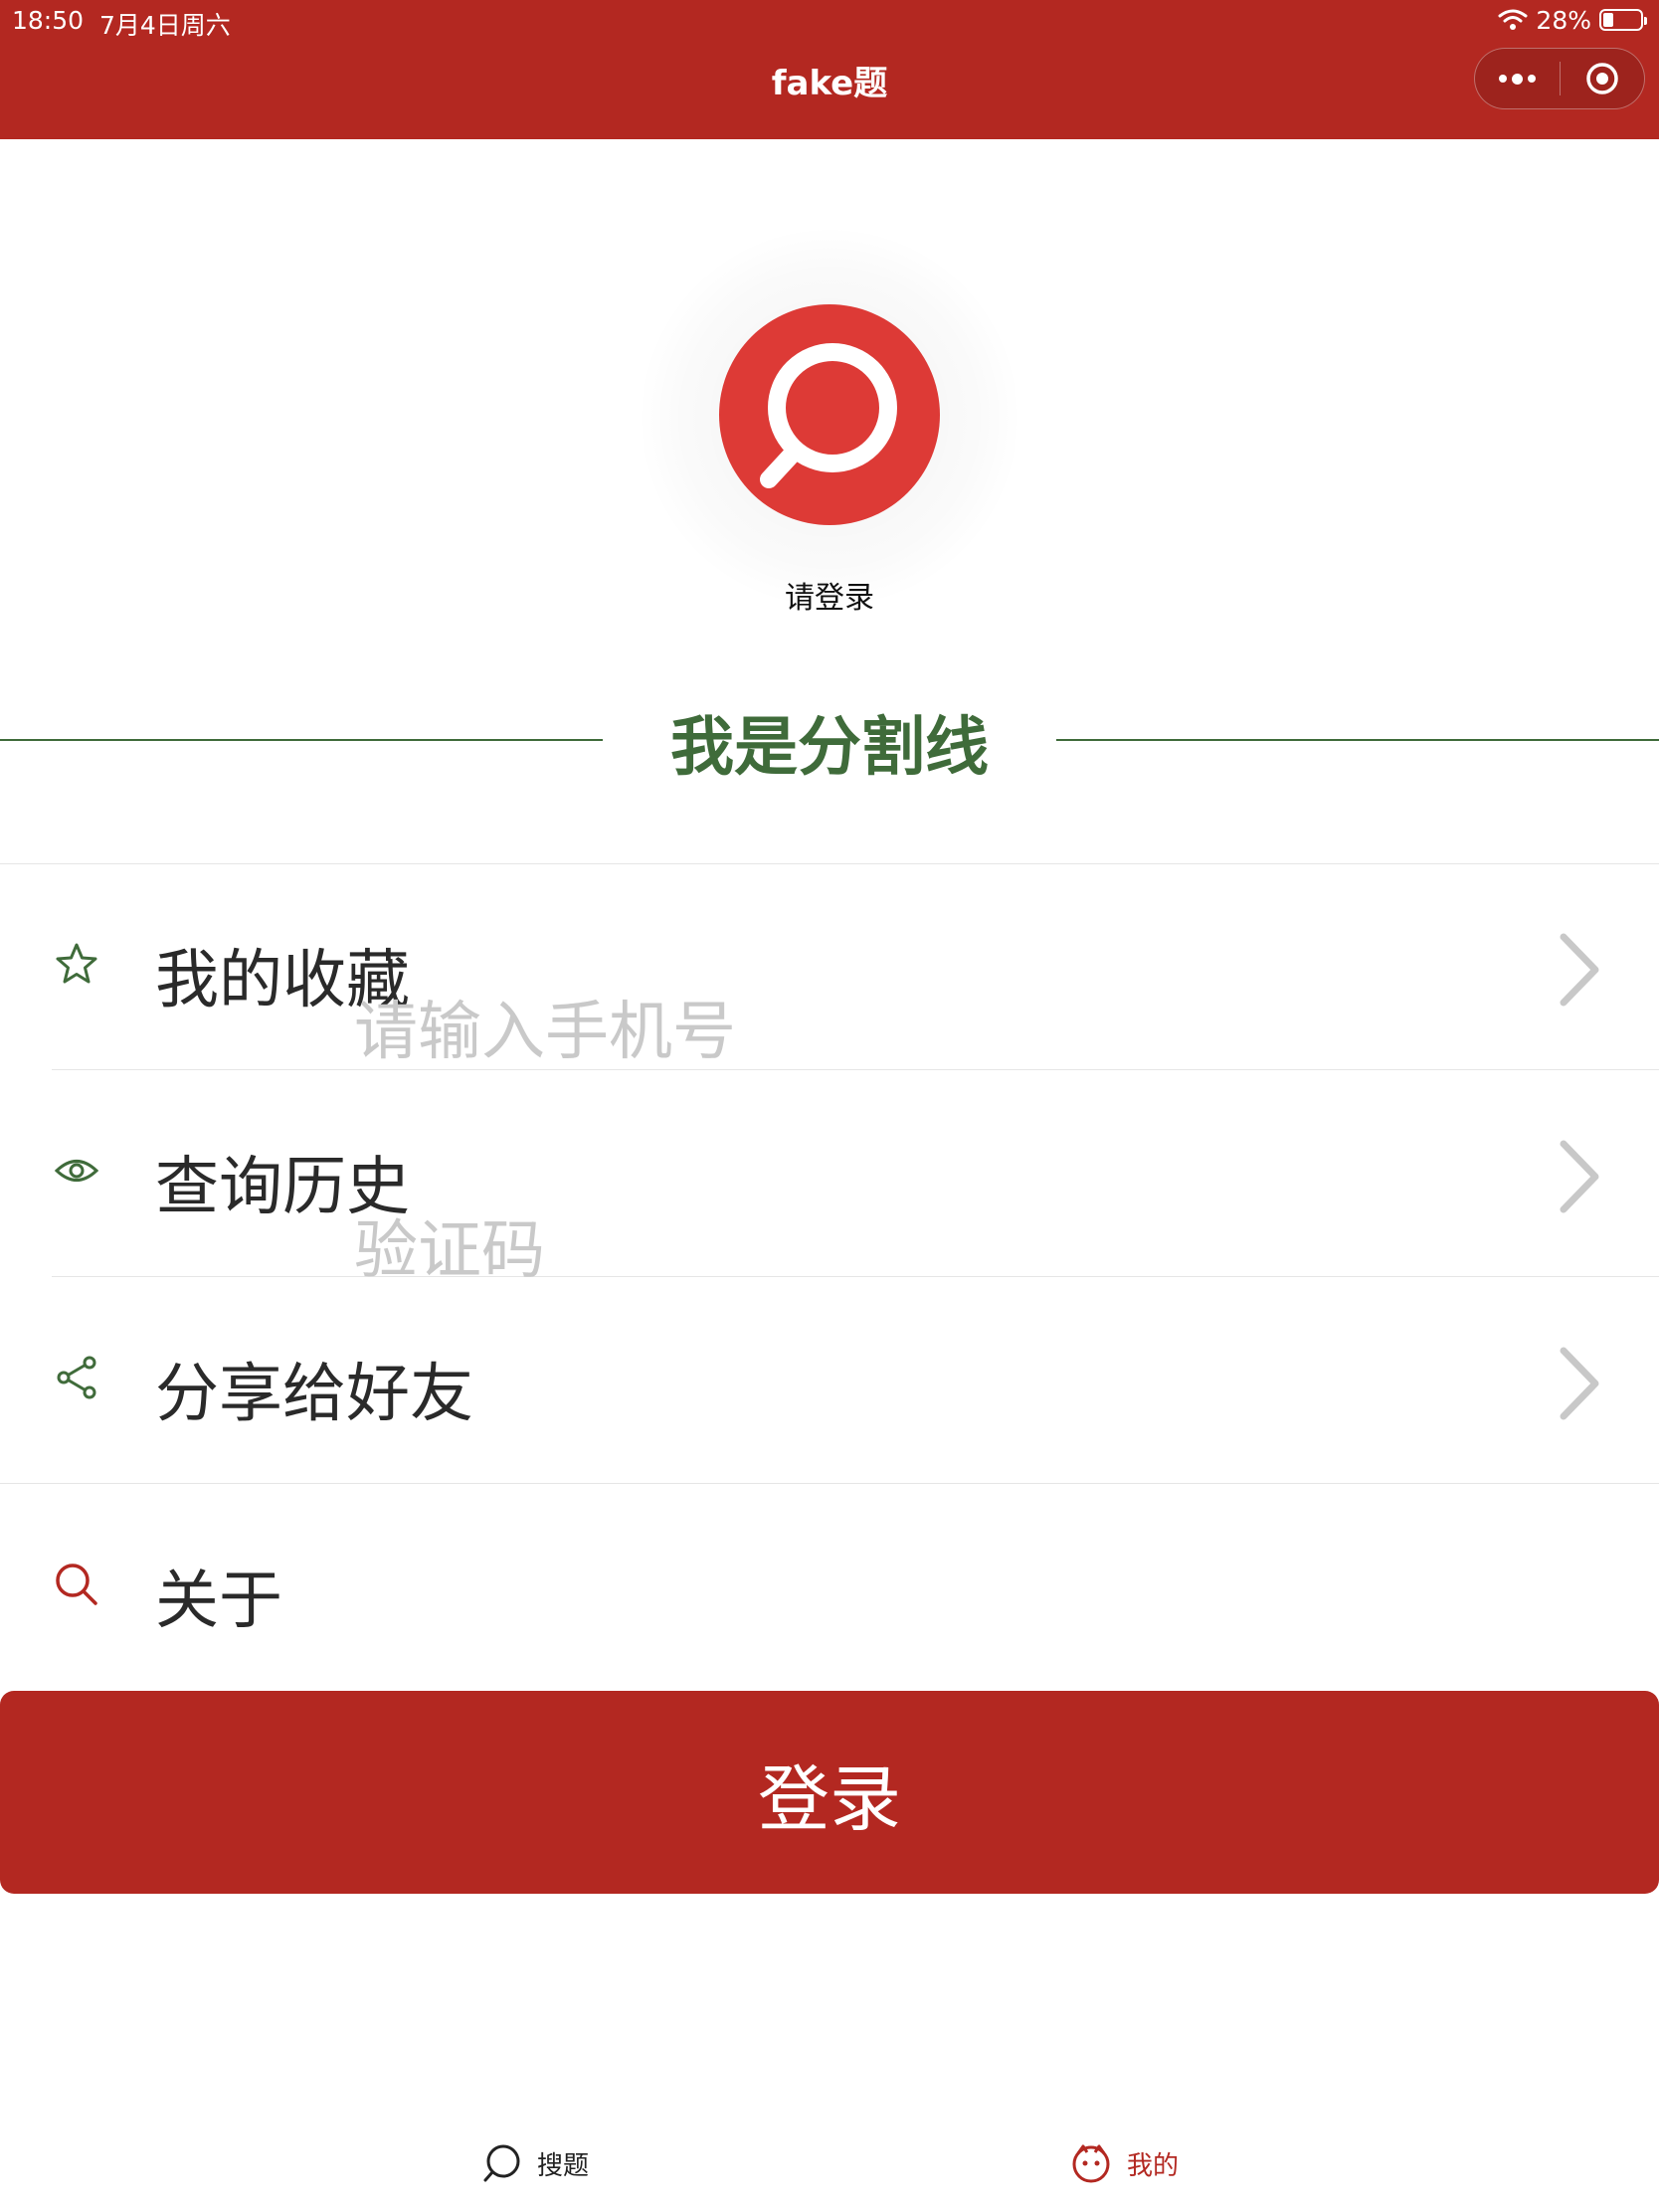 The height and width of the screenshot is (2212, 1659). Describe the element at coordinates (1153, 2165) in the screenshot. I see `tab-label: 我的` at that location.